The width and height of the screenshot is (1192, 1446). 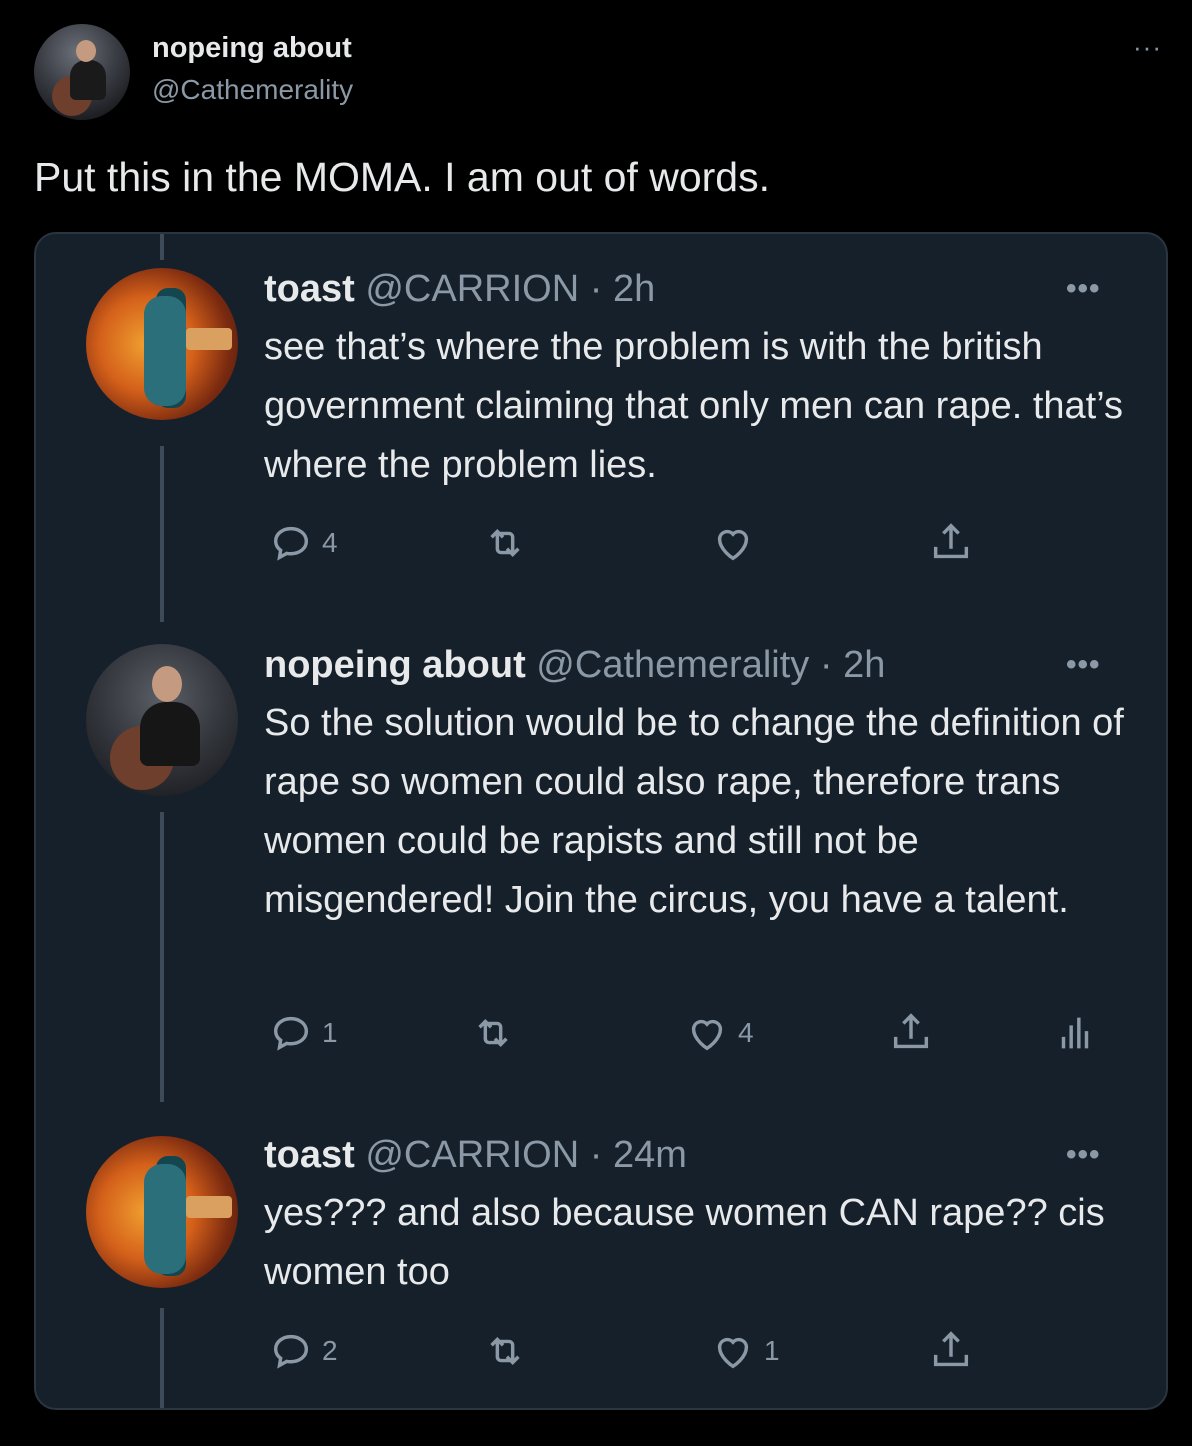 I want to click on like-button, so click(x=733, y=543).